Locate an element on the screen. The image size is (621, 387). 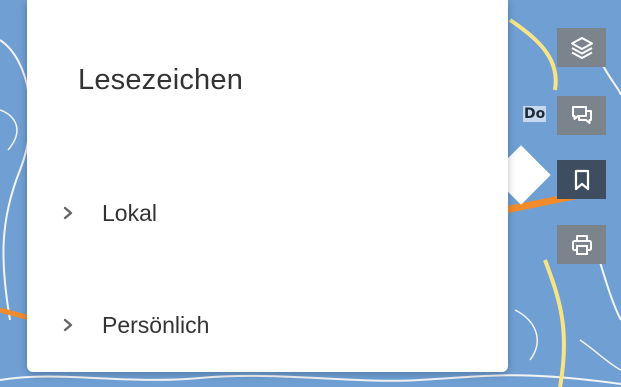
bookmarks-button is located at coordinates (581, 179).